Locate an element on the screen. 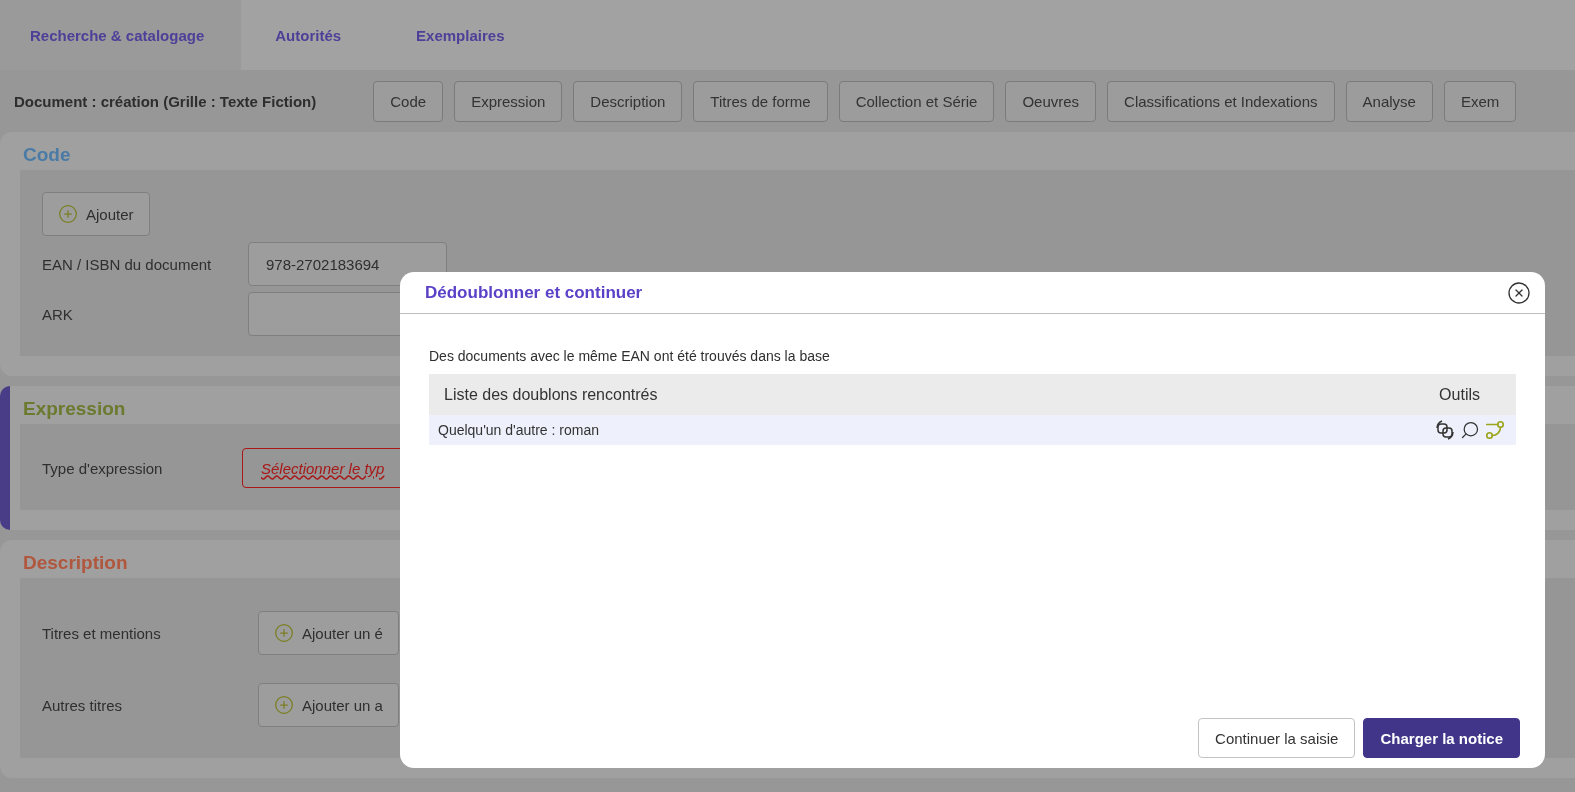 The width and height of the screenshot is (1575, 792). column-header: Liste des doublons rencontrés is located at coordinates (551, 394).